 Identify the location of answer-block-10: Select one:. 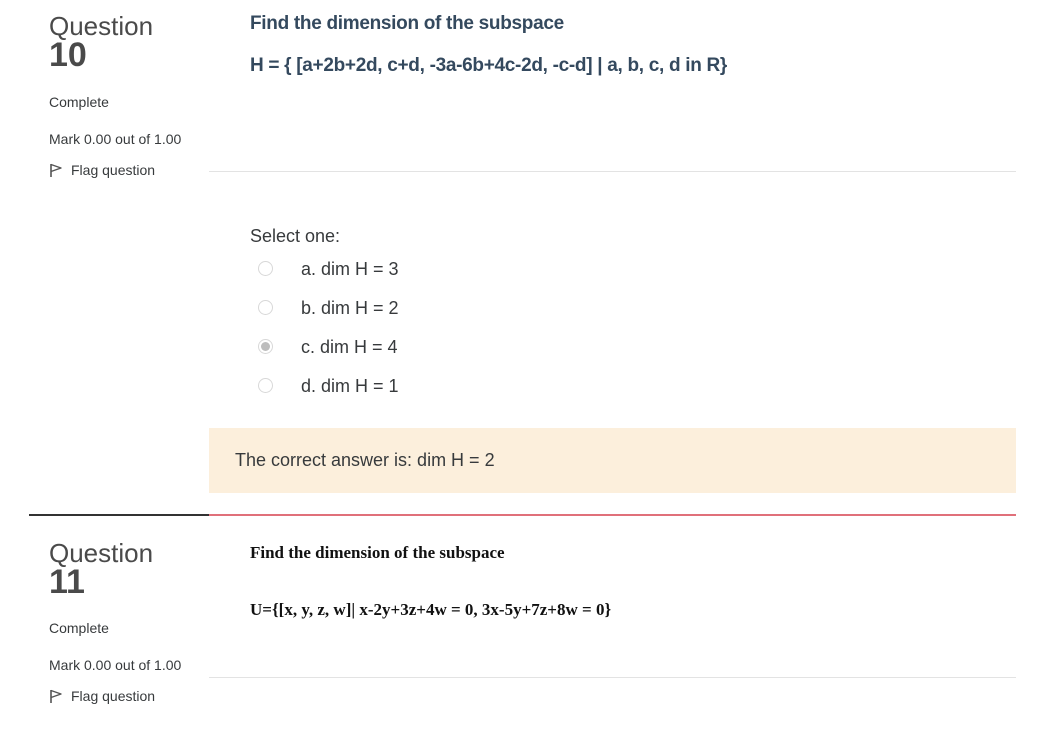
(295, 236).